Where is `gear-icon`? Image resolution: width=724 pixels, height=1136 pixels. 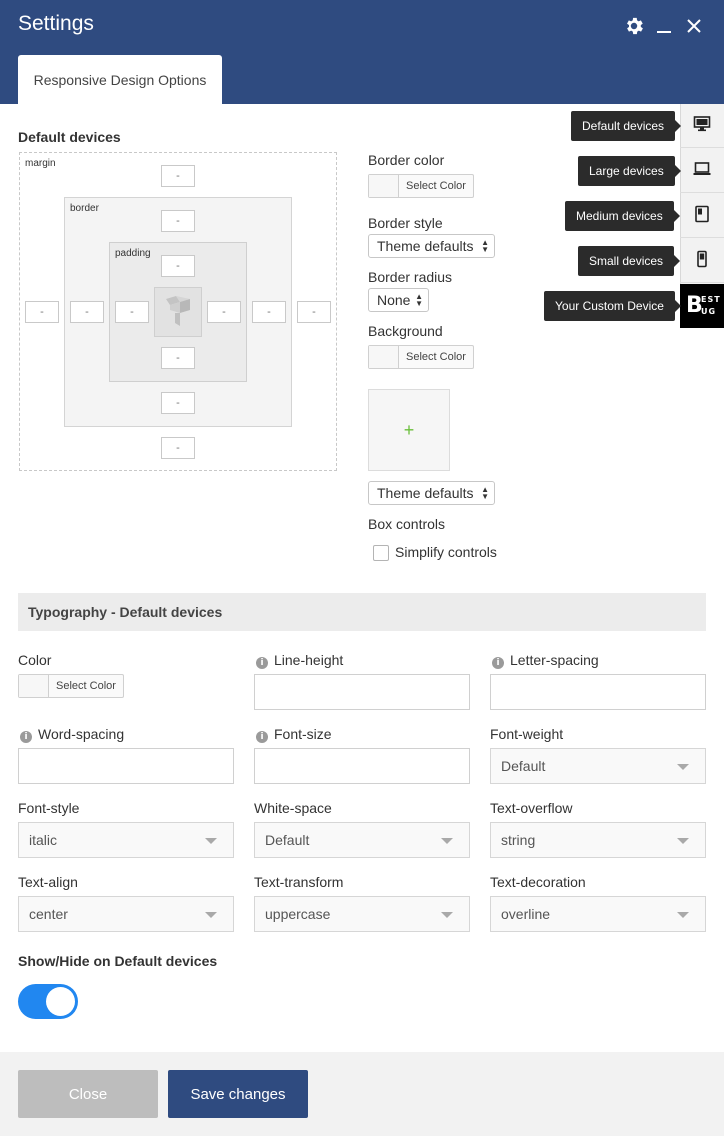 gear-icon is located at coordinates (634, 26).